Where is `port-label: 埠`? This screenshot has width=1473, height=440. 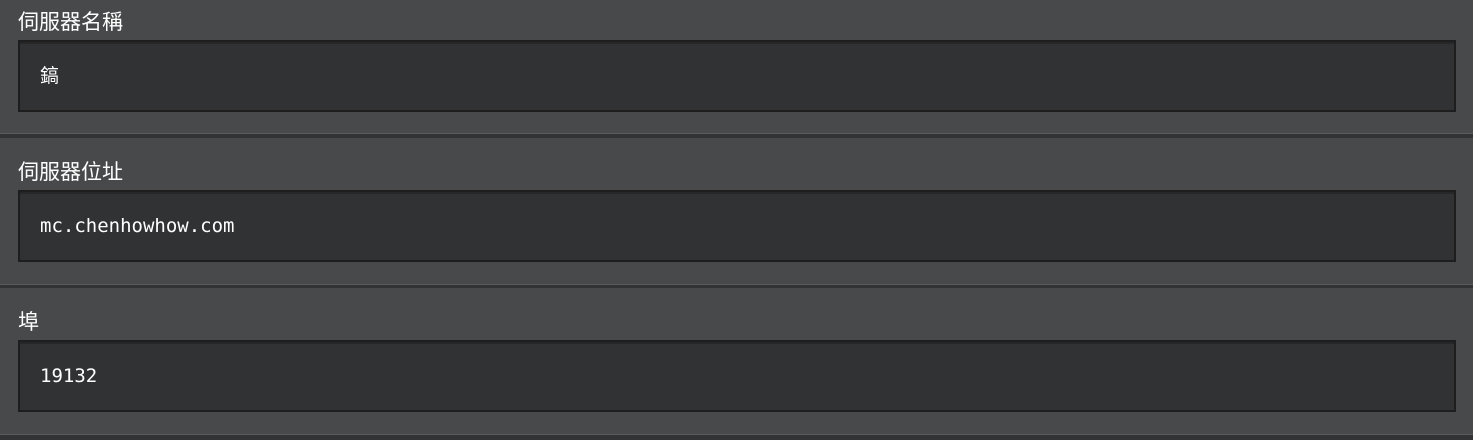
port-label: 埠 is located at coordinates (28, 322).